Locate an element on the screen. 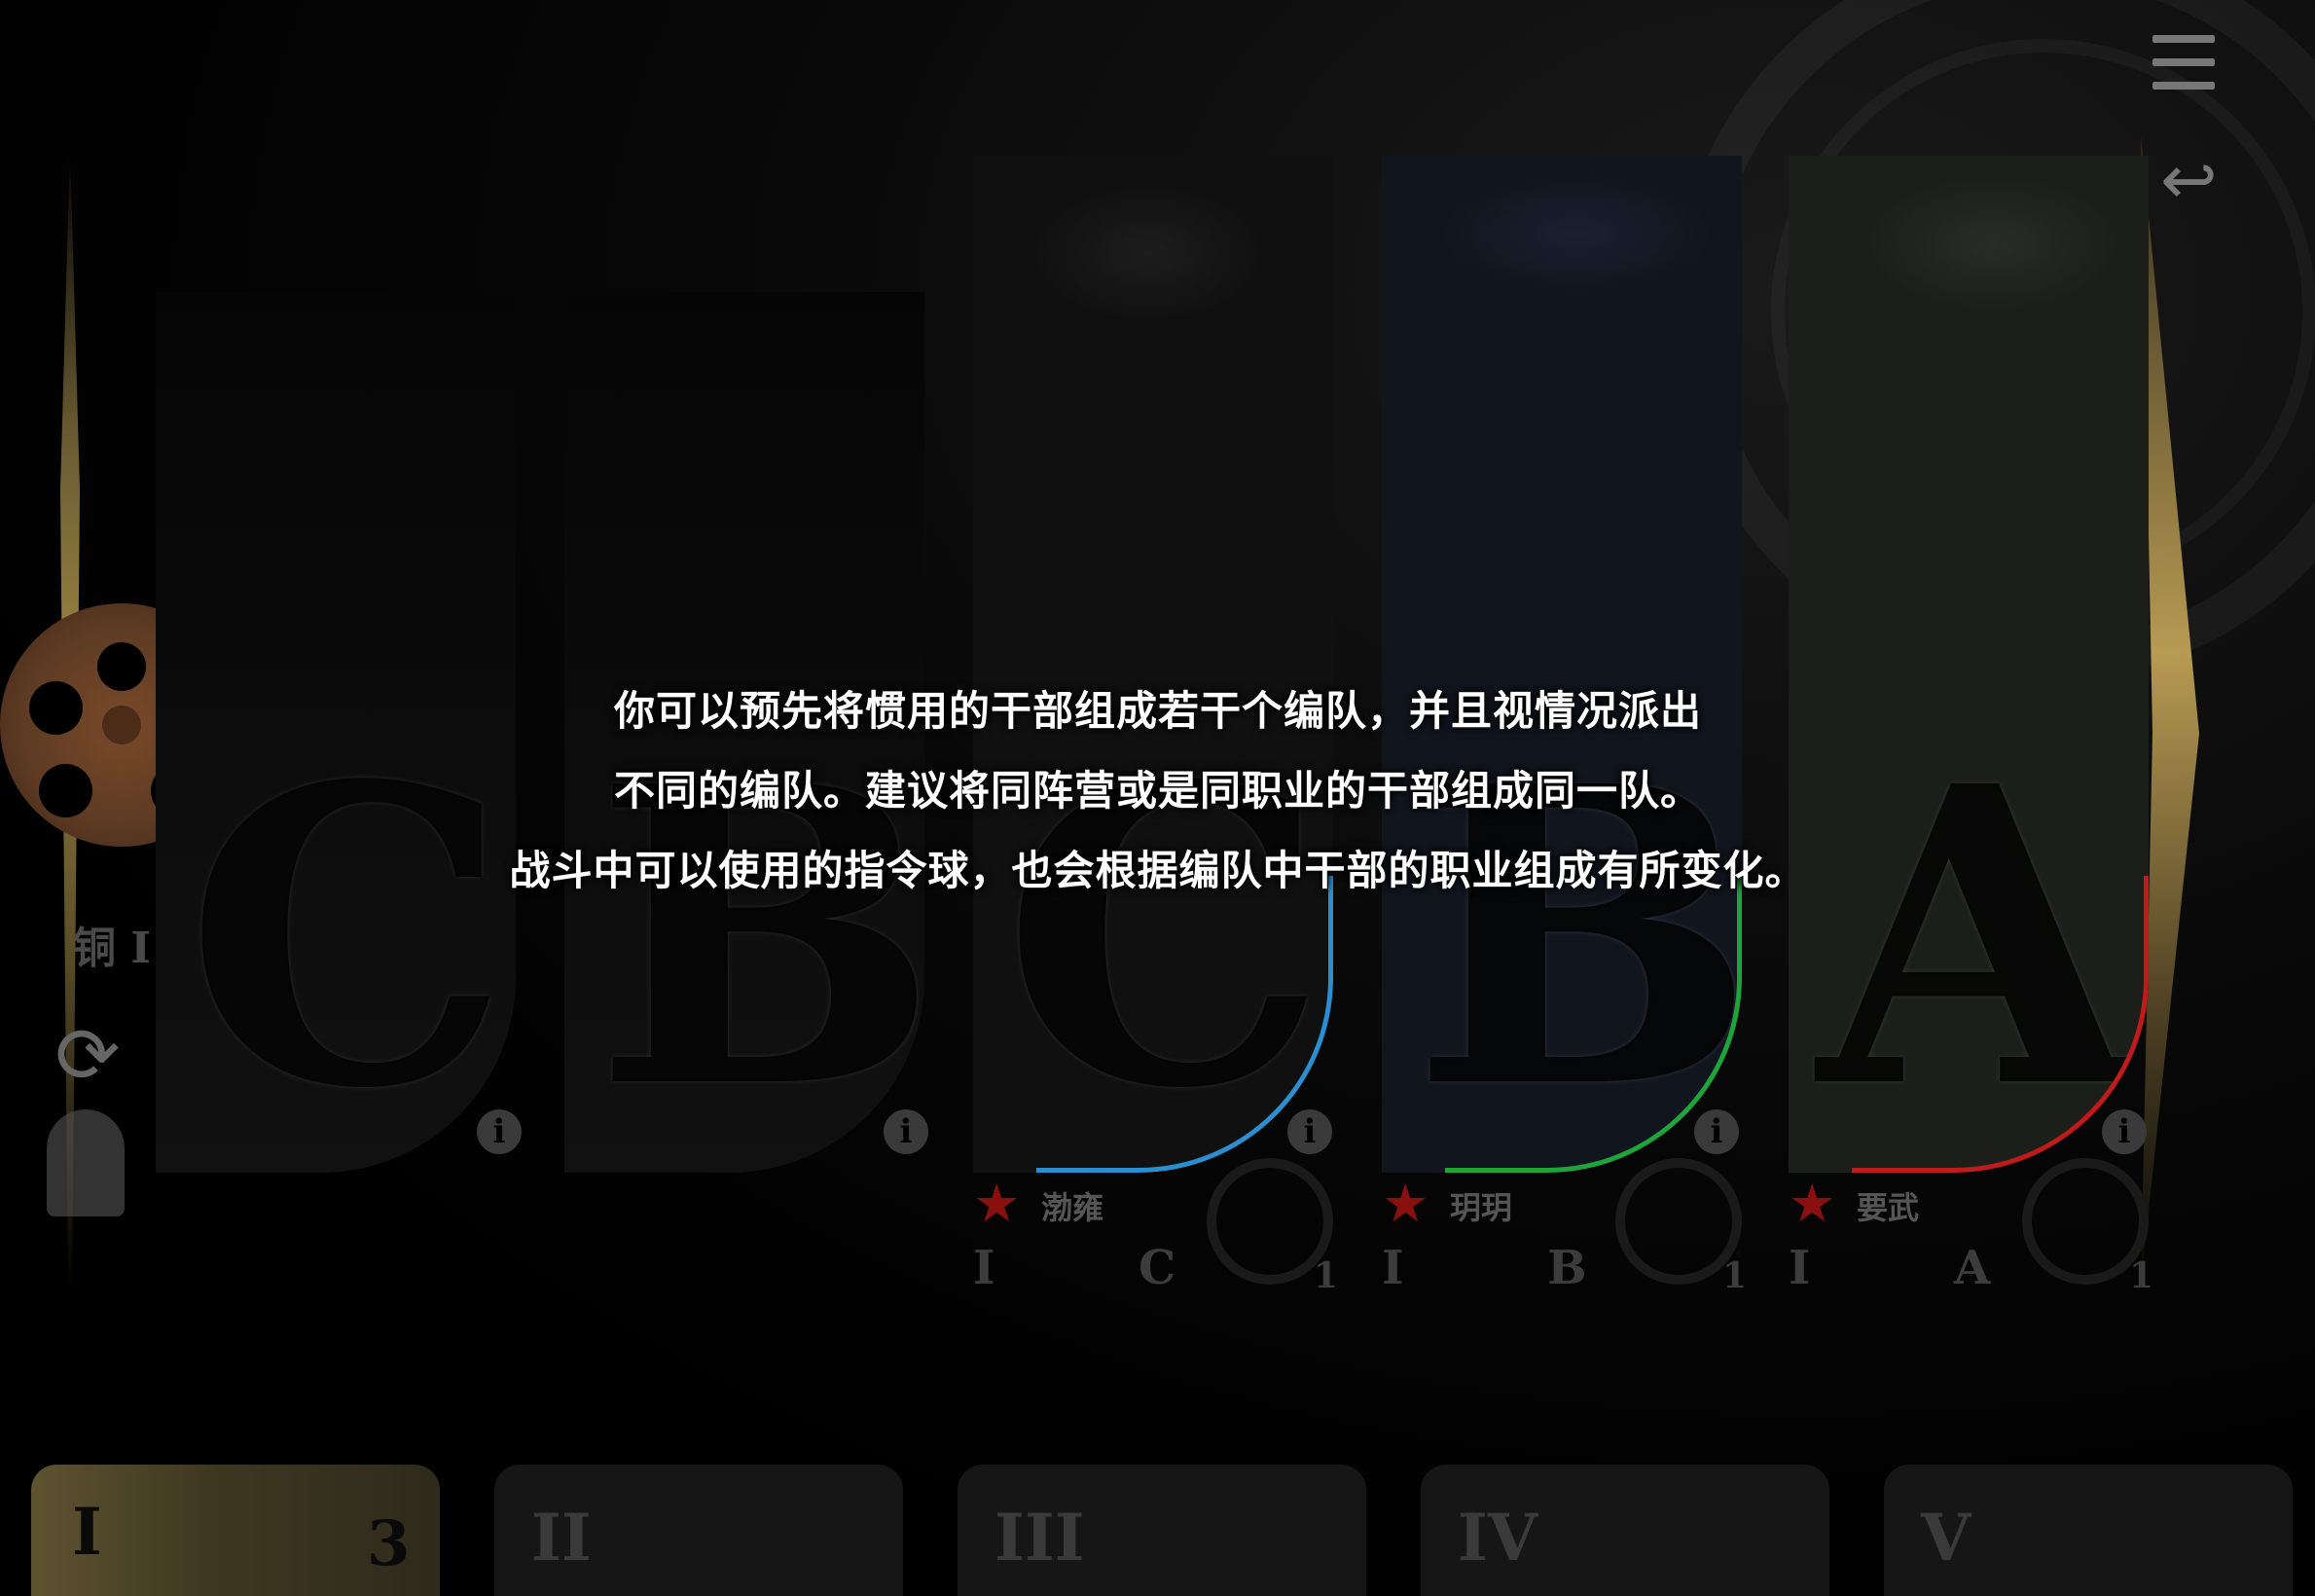 The image size is (2315, 1596). tutorial-line-3: 战斗中可以使用的指令球，也会根据编队中干部的职业组成有所变化。 is located at coordinates (1158, 870).